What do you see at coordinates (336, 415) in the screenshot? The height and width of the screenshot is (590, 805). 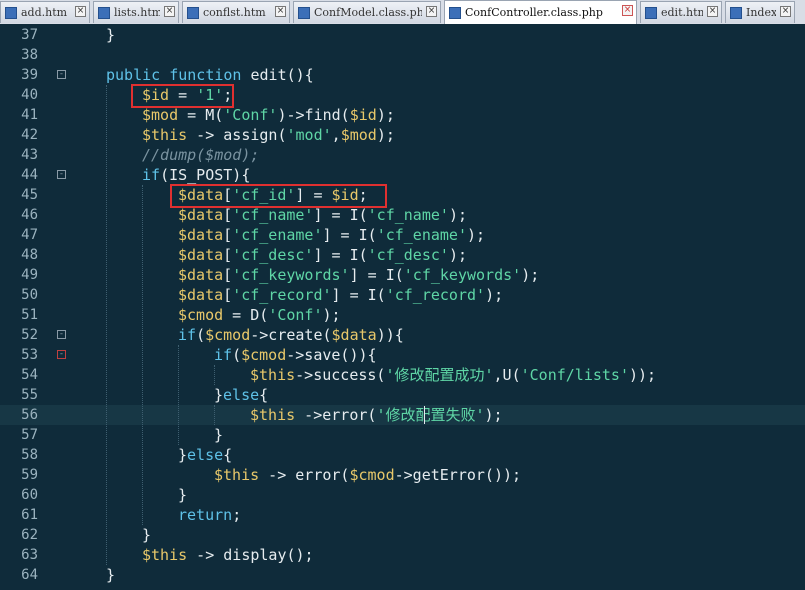 I see `code-token: ->error(` at bounding box center [336, 415].